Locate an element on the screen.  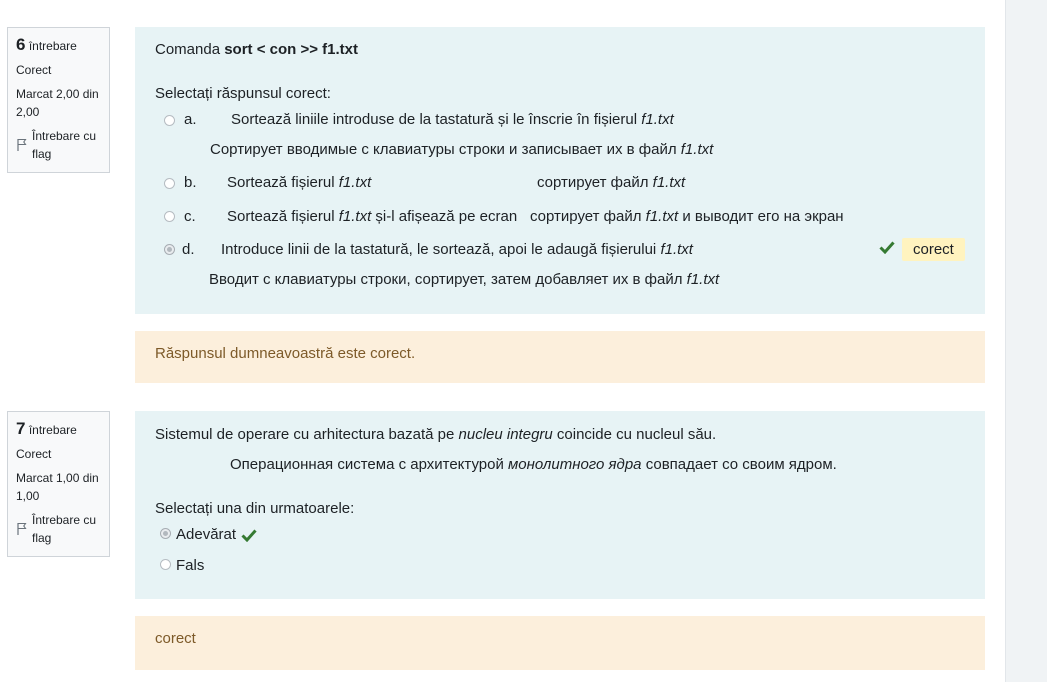
feedback-text: Răspunsul dumneavoastră este corect. is located at coordinates (285, 353).